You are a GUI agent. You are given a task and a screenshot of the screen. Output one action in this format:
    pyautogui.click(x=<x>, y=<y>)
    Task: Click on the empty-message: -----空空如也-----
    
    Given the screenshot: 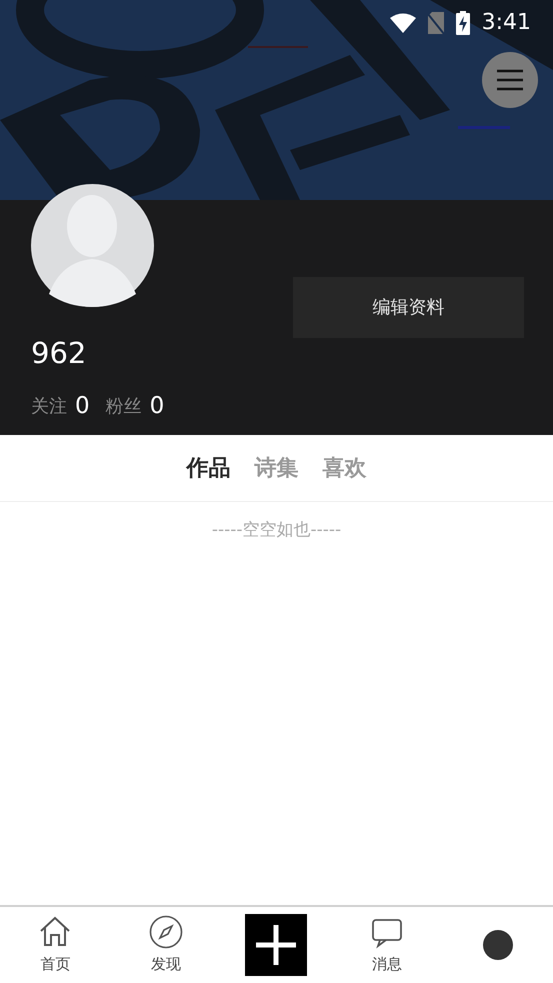 What is the action you would take?
    pyautogui.click(x=277, y=530)
    